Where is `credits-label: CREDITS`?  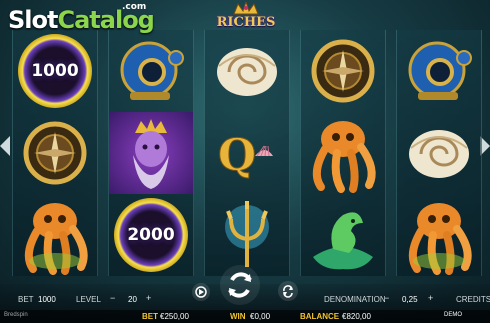
credits-label: CREDITS is located at coordinates (473, 299).